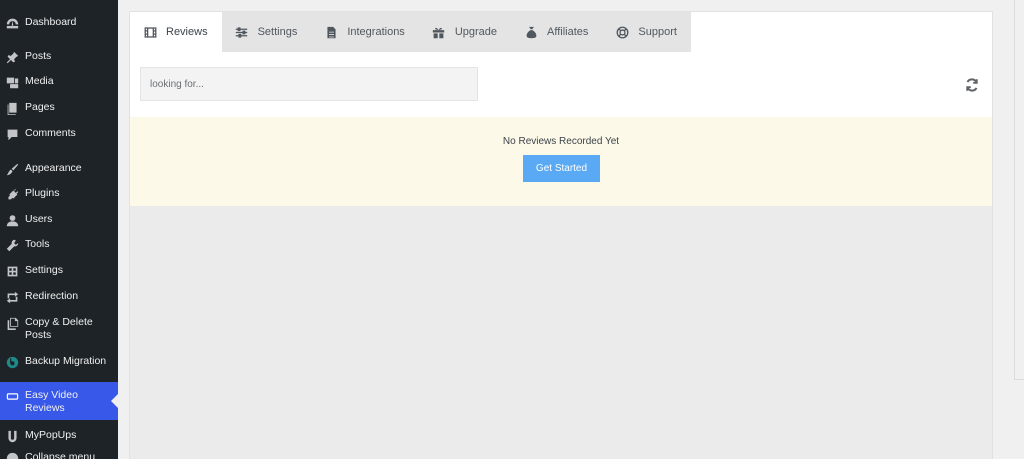  What do you see at coordinates (12, 323) in the screenshot?
I see `copy-icon` at bounding box center [12, 323].